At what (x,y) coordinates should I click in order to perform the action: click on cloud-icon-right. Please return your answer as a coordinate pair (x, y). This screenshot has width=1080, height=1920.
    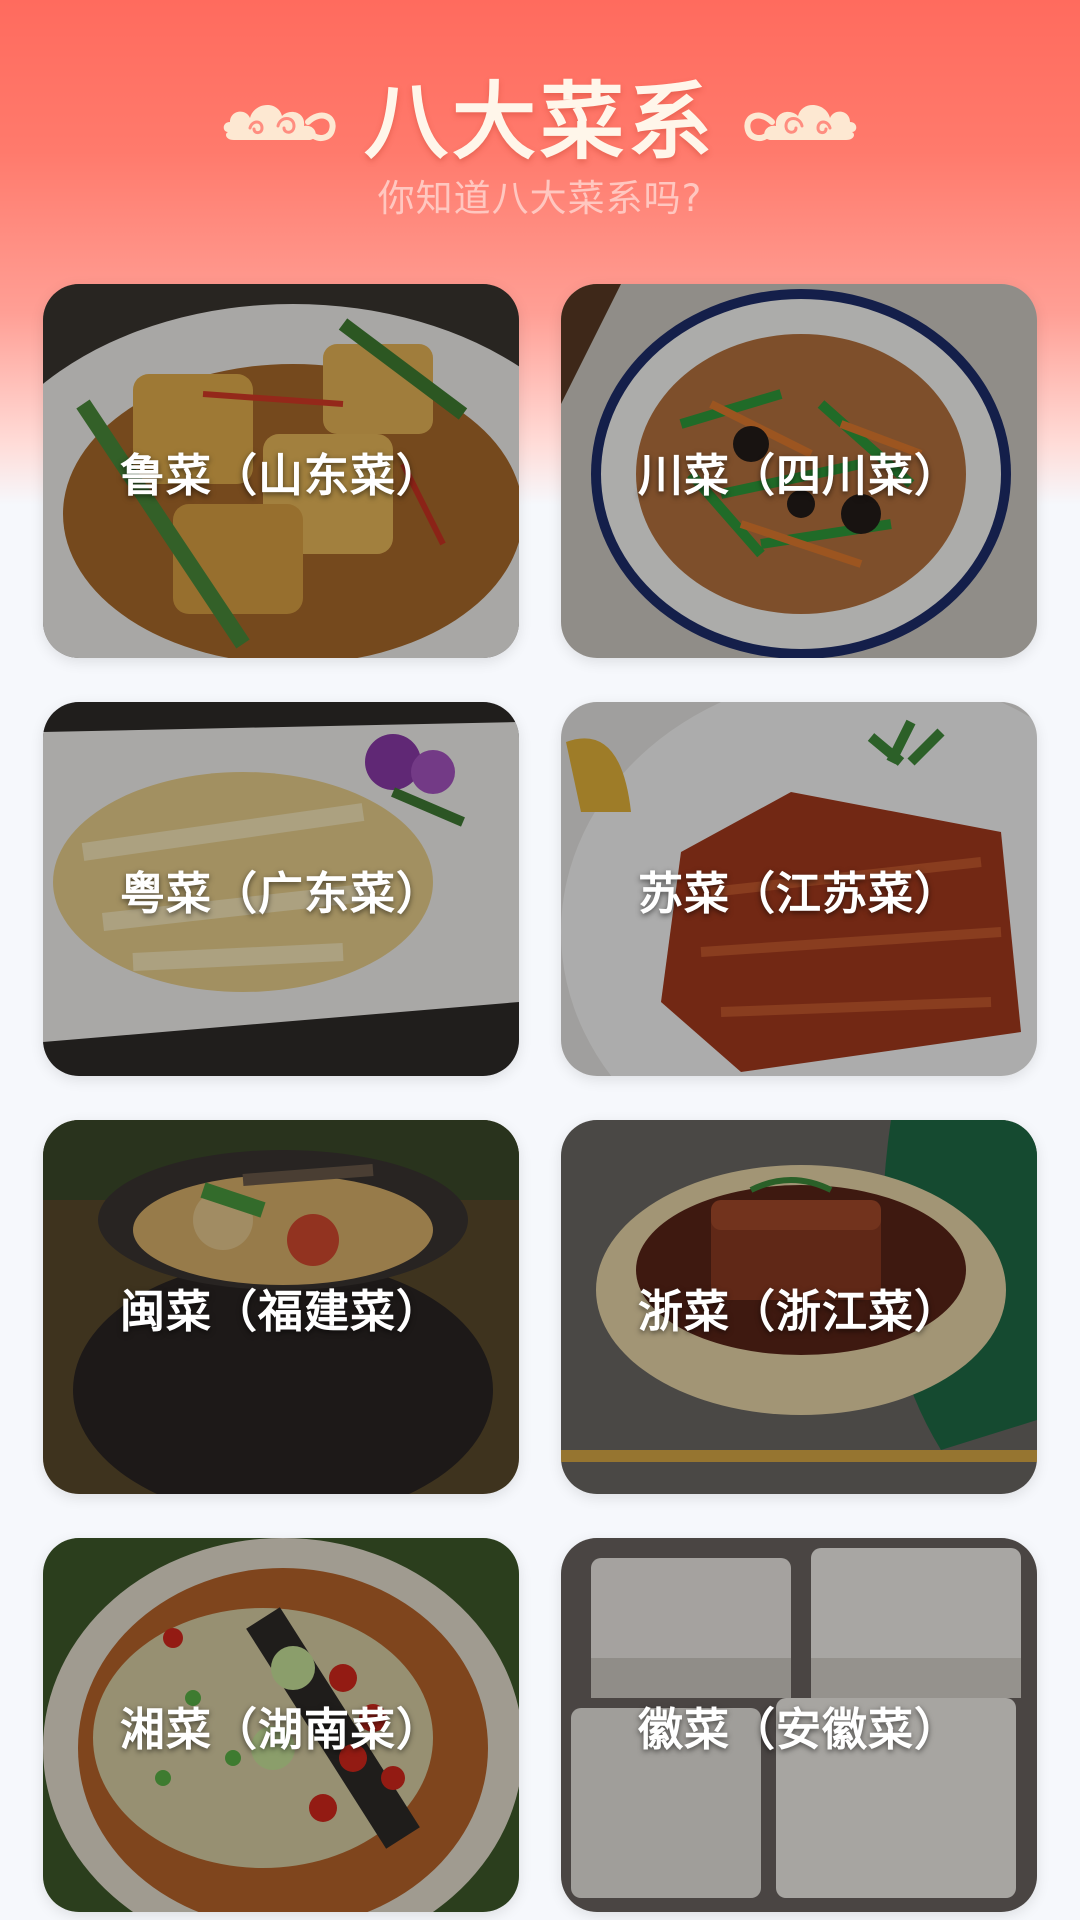
    Looking at the image, I should click on (800, 122).